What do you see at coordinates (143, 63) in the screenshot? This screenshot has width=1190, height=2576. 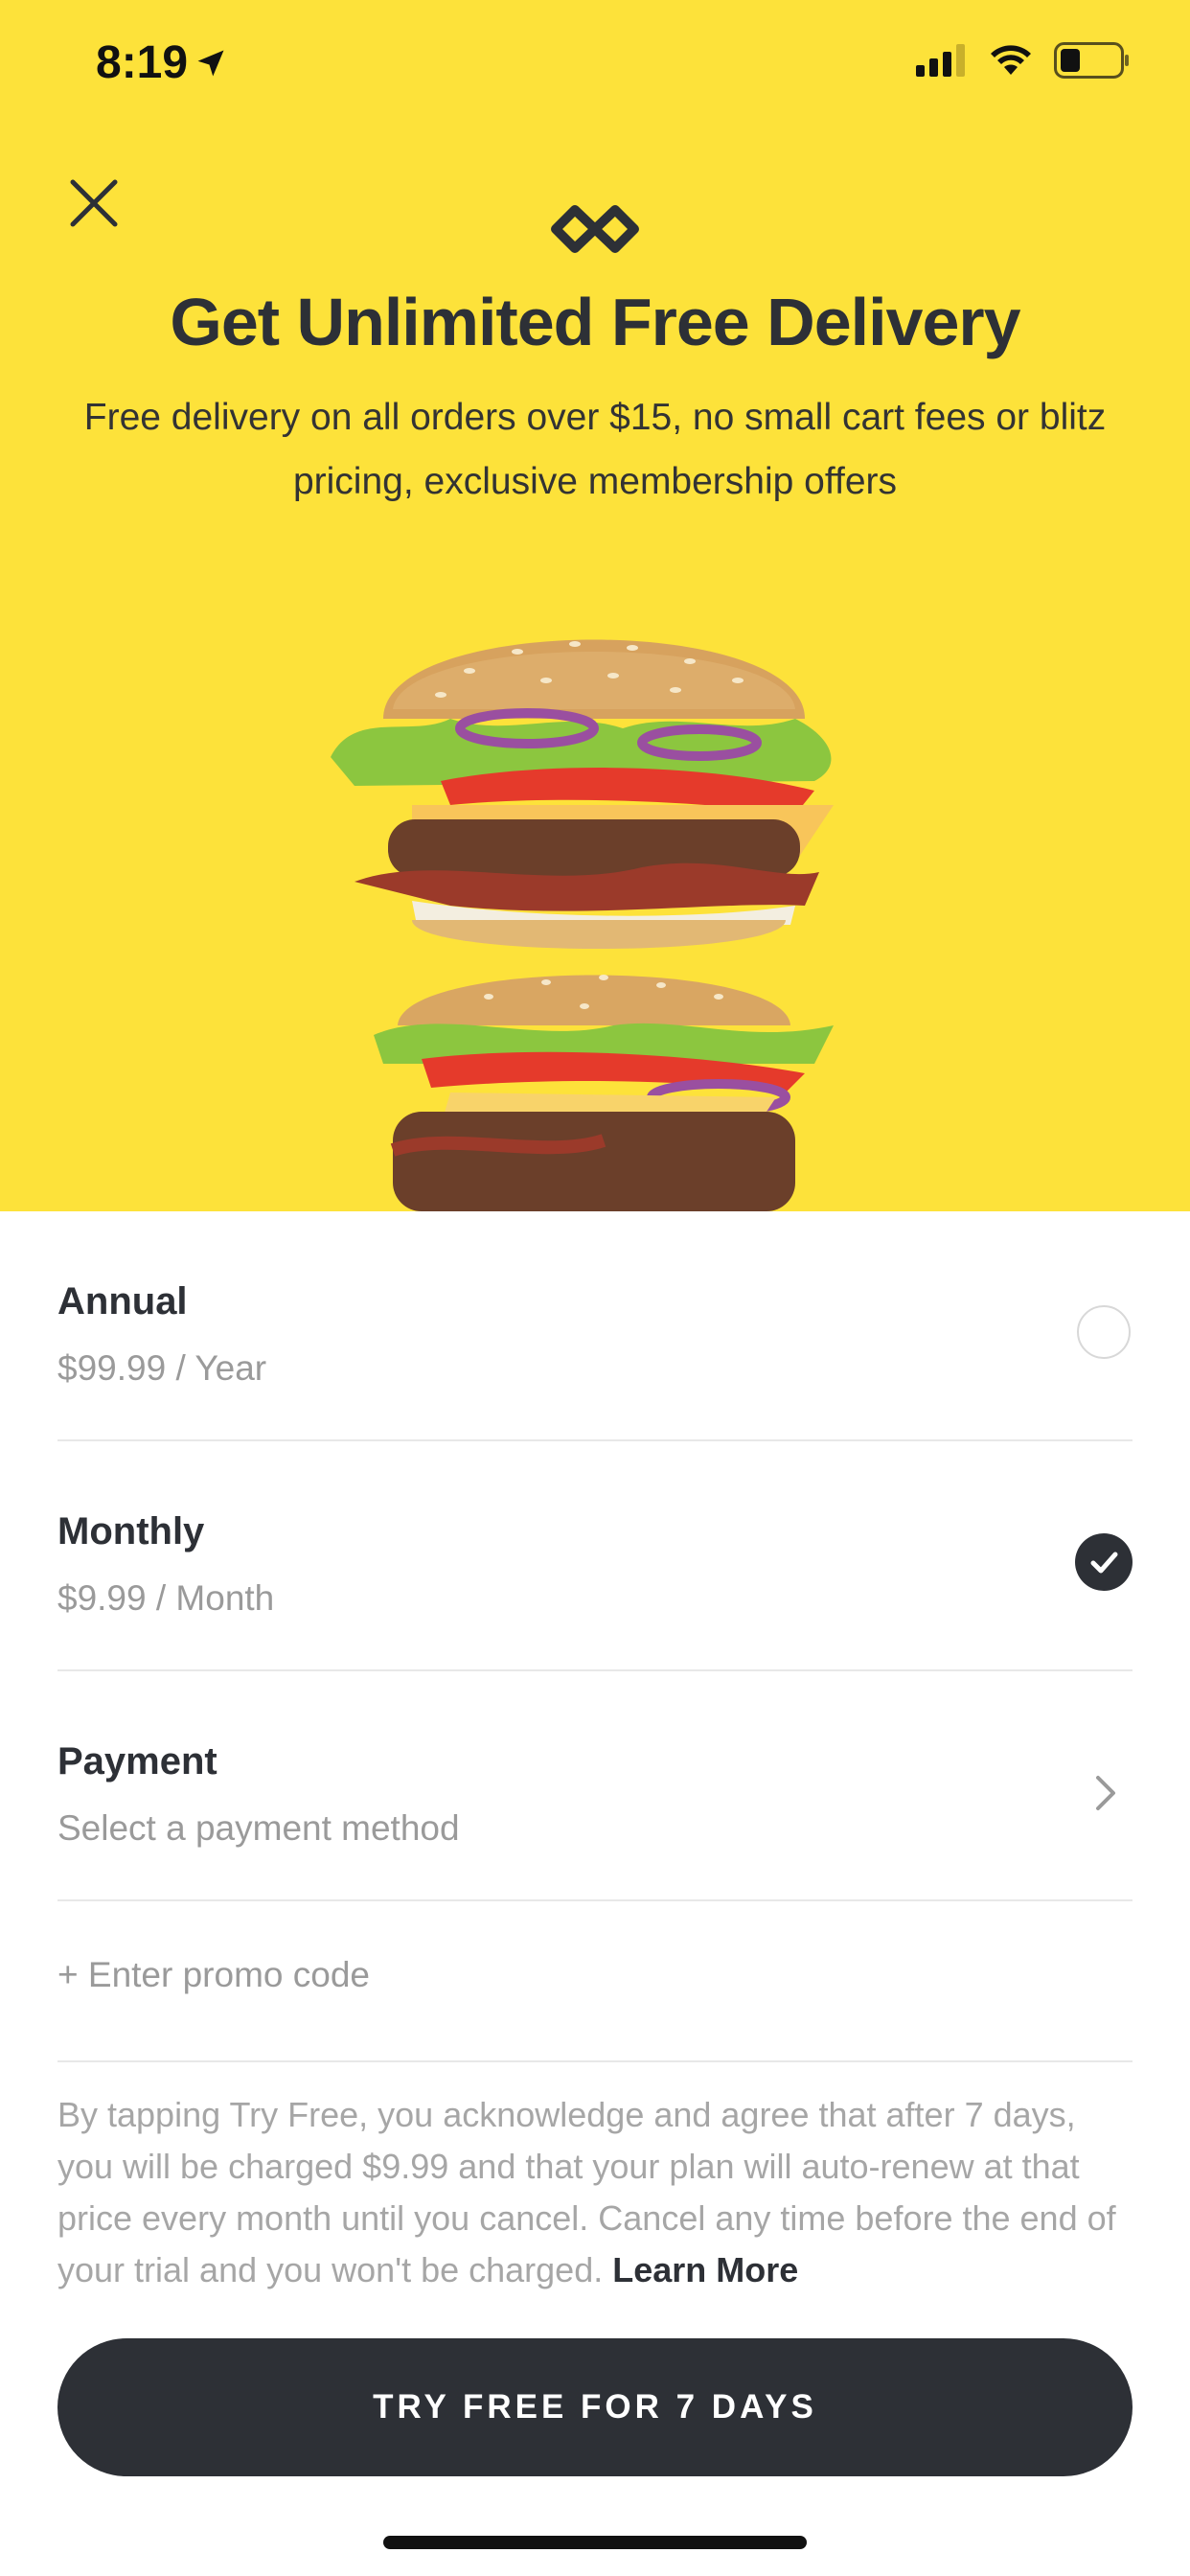 I see `status-time-text: 8:19` at bounding box center [143, 63].